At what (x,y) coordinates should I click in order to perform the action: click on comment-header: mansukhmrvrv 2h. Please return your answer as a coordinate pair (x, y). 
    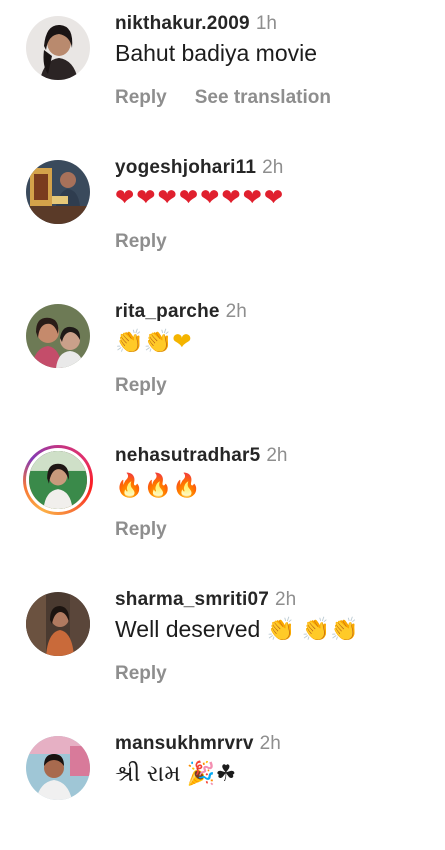
    Looking at the image, I should click on (198, 744).